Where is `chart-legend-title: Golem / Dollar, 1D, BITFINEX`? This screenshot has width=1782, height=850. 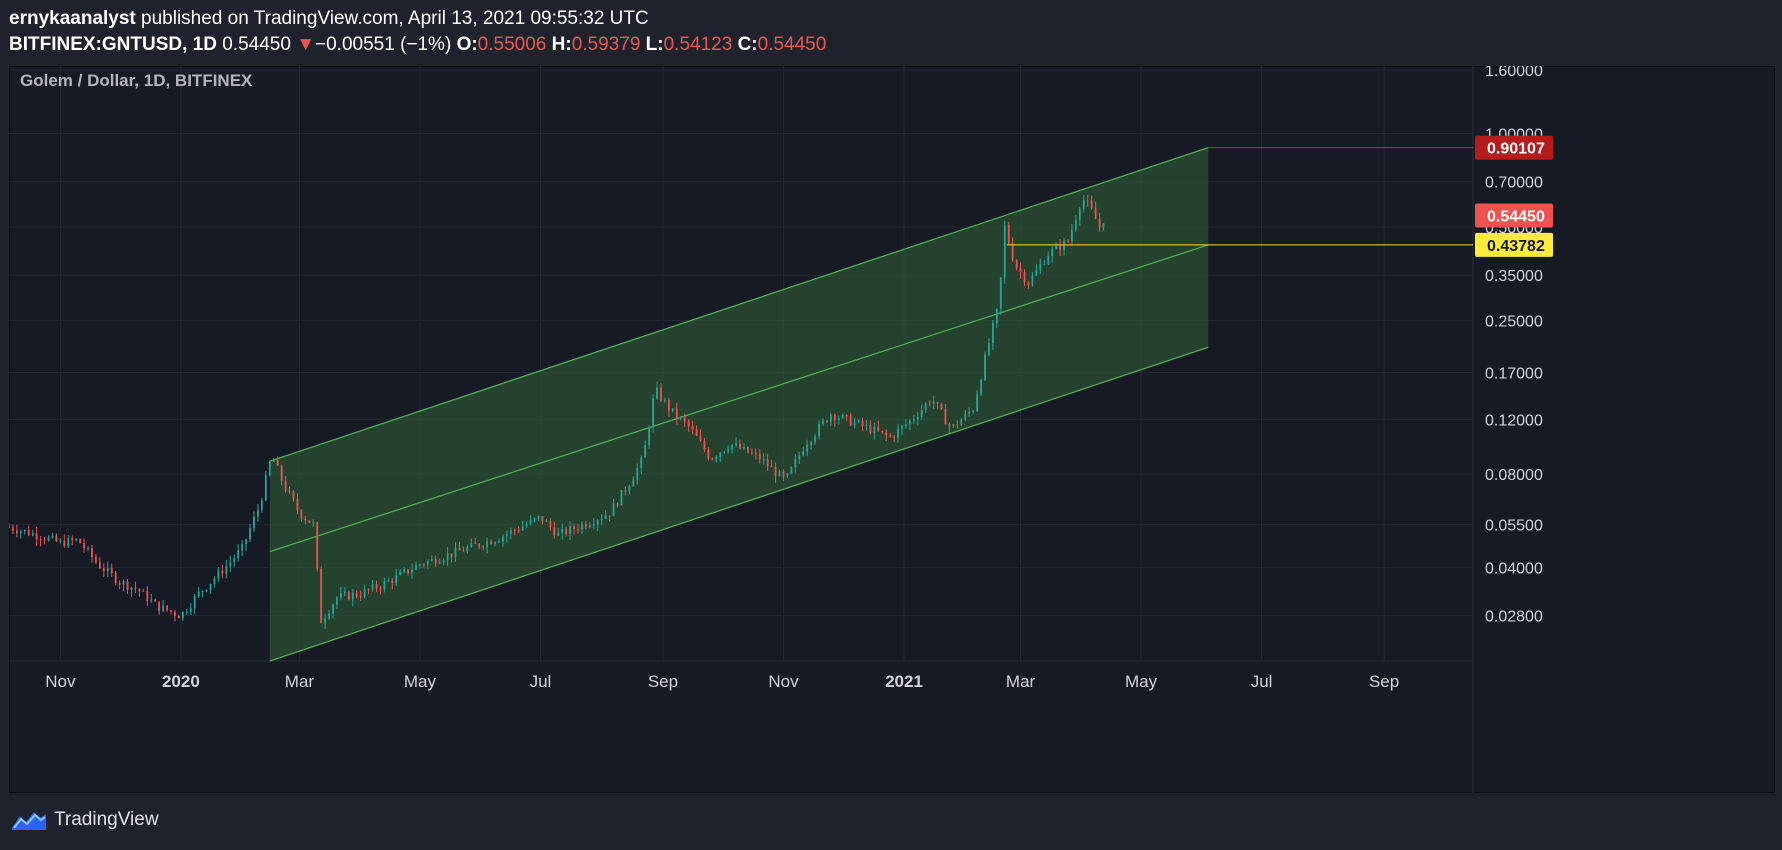 chart-legend-title: Golem / Dollar, 1D, BITFINEX is located at coordinates (136, 80).